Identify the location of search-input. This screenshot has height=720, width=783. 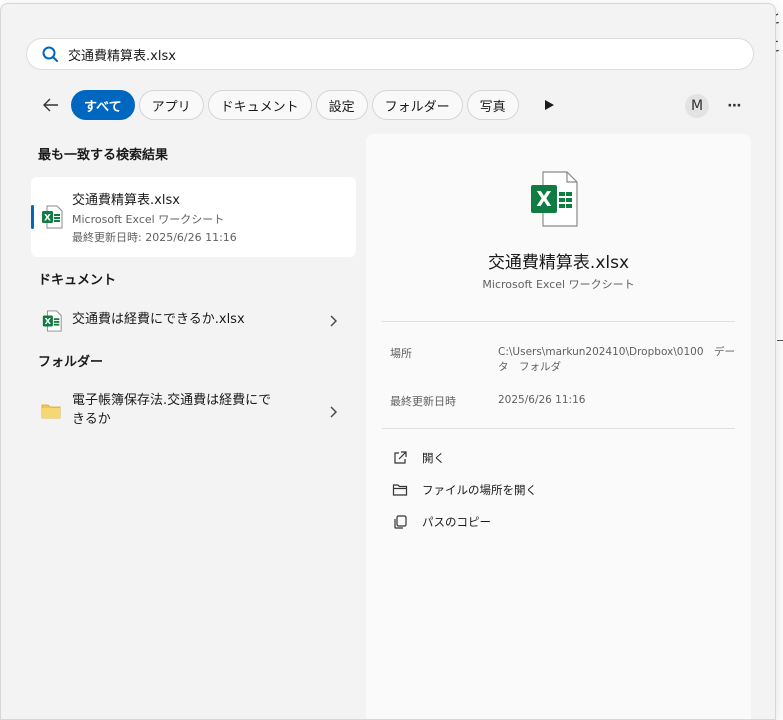
(368, 54).